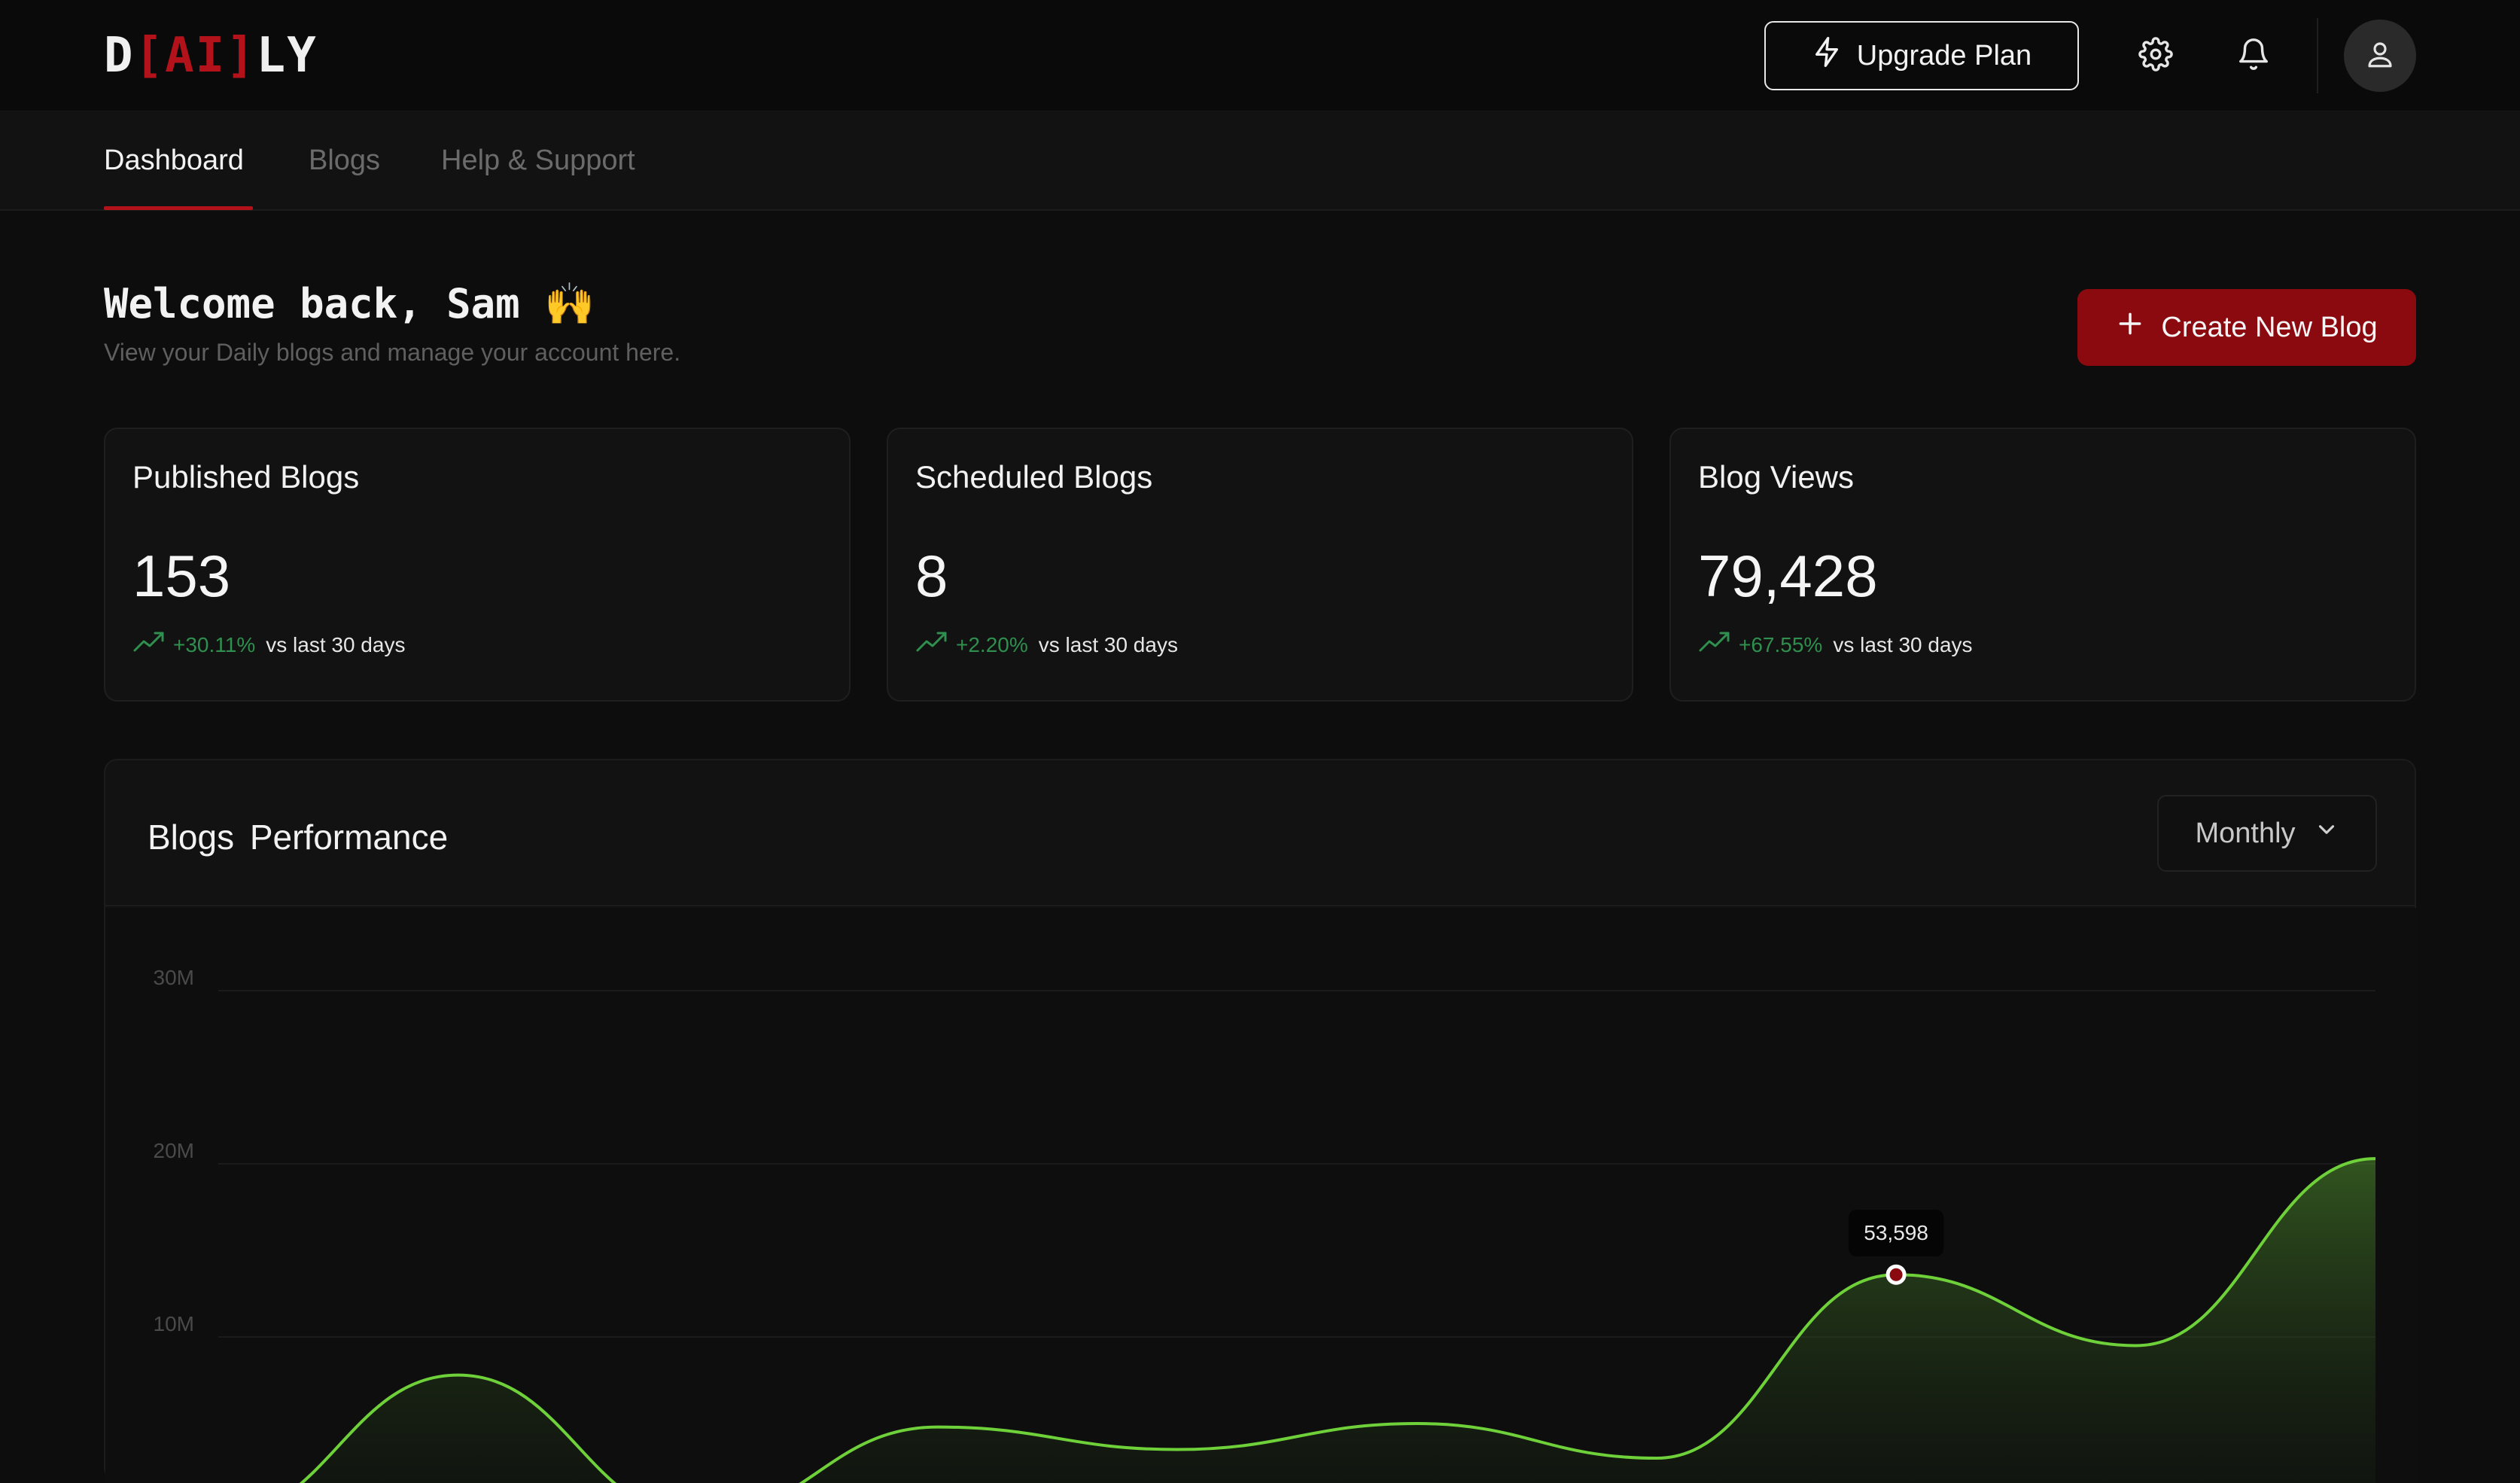 The height and width of the screenshot is (1483, 2520). I want to click on chart-tooltip: 53,598, so click(1896, 1233).